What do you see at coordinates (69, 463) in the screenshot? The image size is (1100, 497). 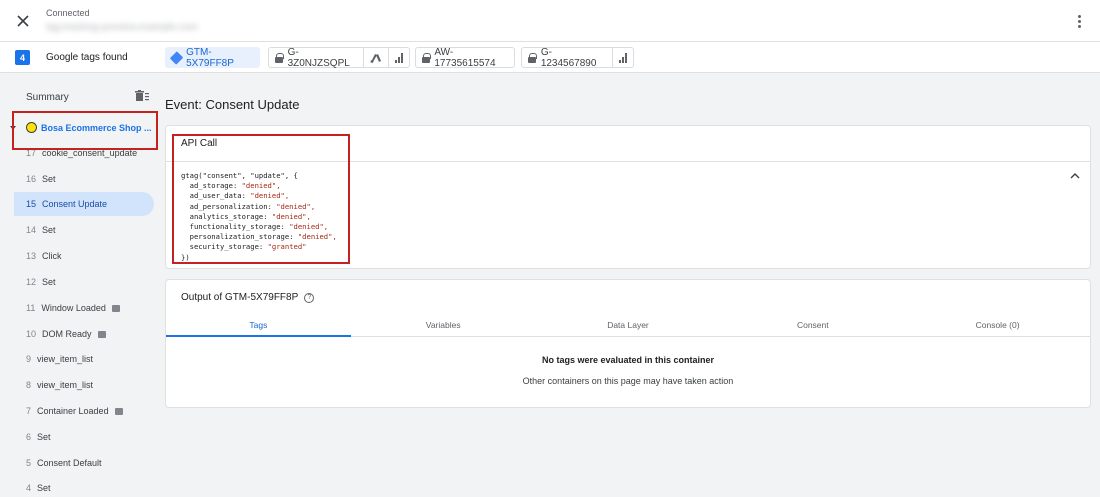 I see `event-label: Consent Default` at bounding box center [69, 463].